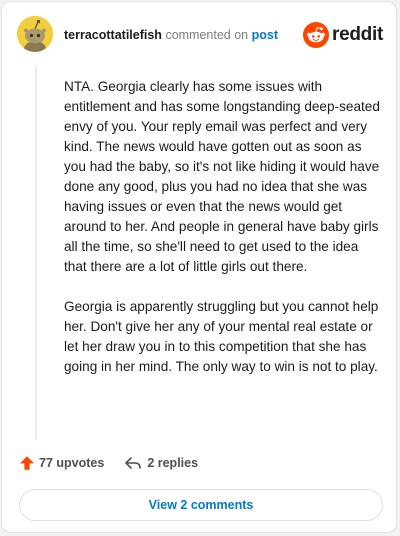 The height and width of the screenshot is (536, 400). I want to click on reddit-logo: reddit, so click(343, 35).